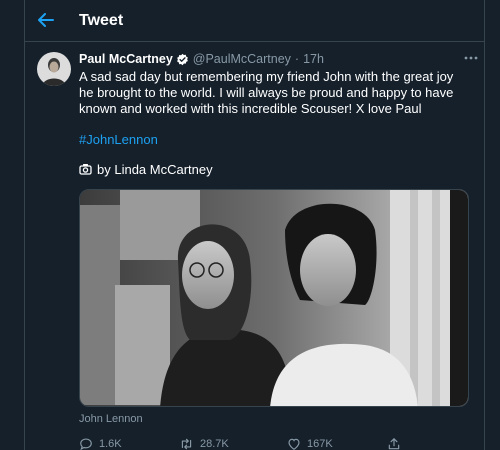  I want to click on more-options-icon, so click(471, 58).